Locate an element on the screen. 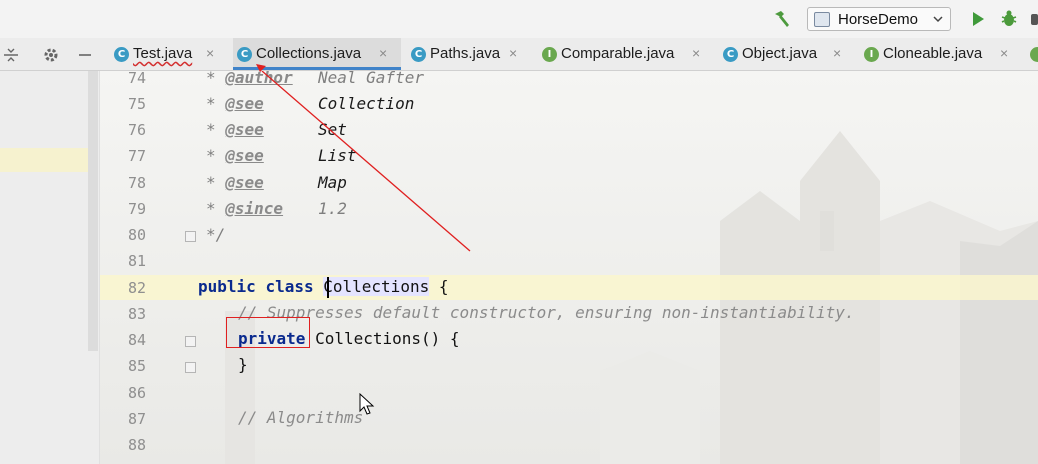 The width and height of the screenshot is (1038, 464). annotation-arrow is located at coordinates (366, 161).